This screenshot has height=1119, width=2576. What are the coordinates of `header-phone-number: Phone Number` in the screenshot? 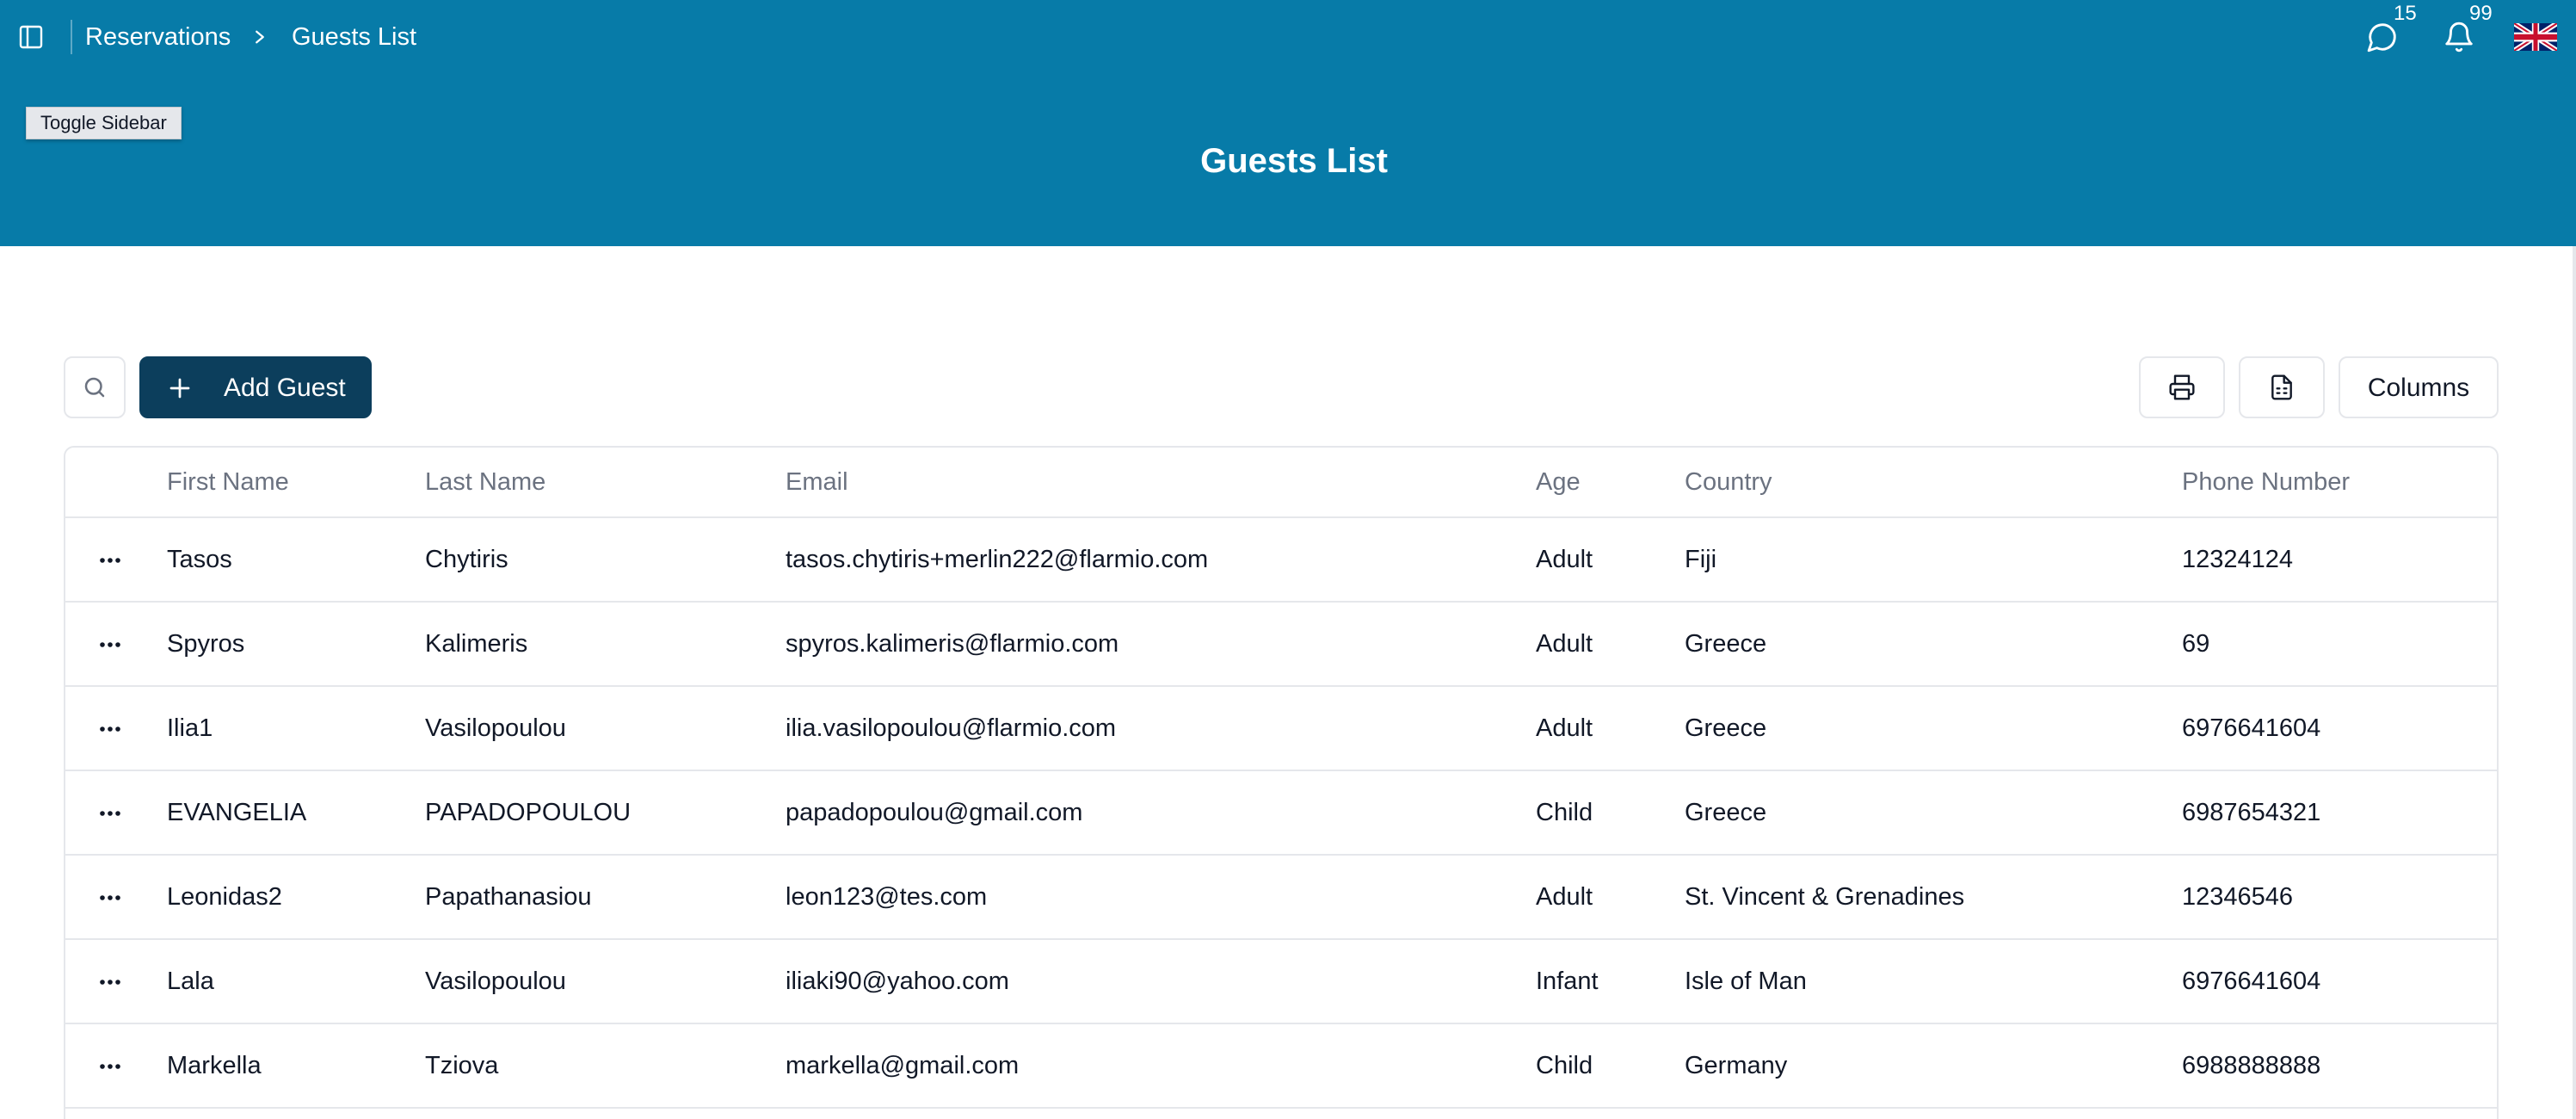 It's located at (2266, 482).